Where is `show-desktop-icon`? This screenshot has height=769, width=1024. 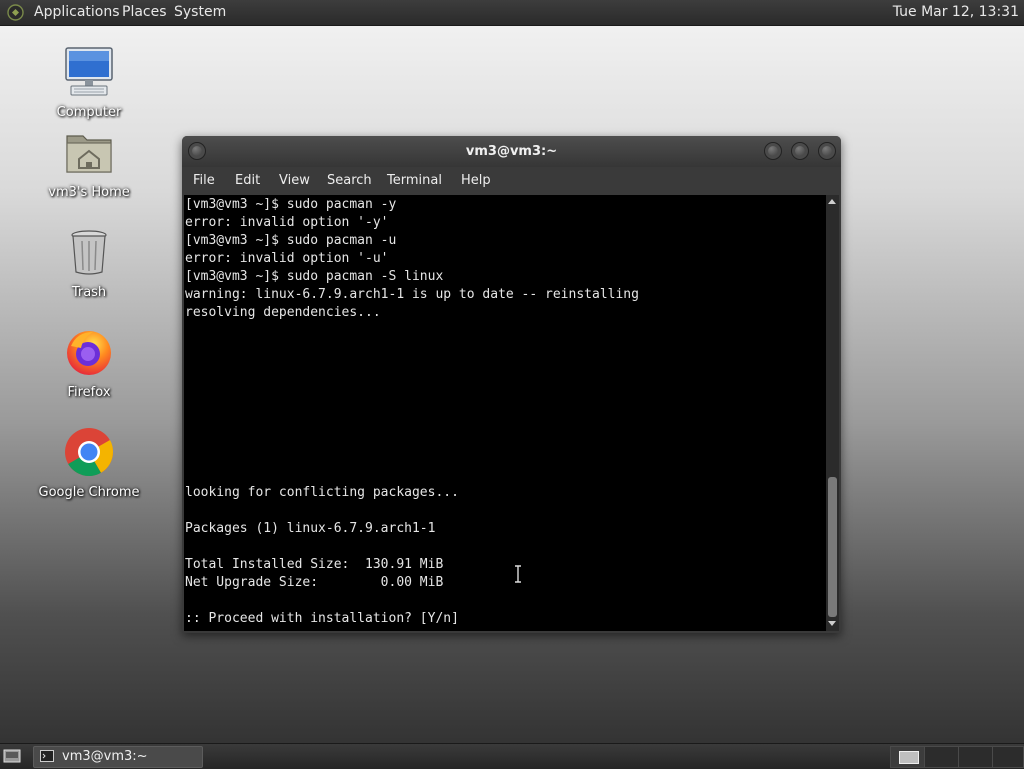 show-desktop-icon is located at coordinates (12, 756).